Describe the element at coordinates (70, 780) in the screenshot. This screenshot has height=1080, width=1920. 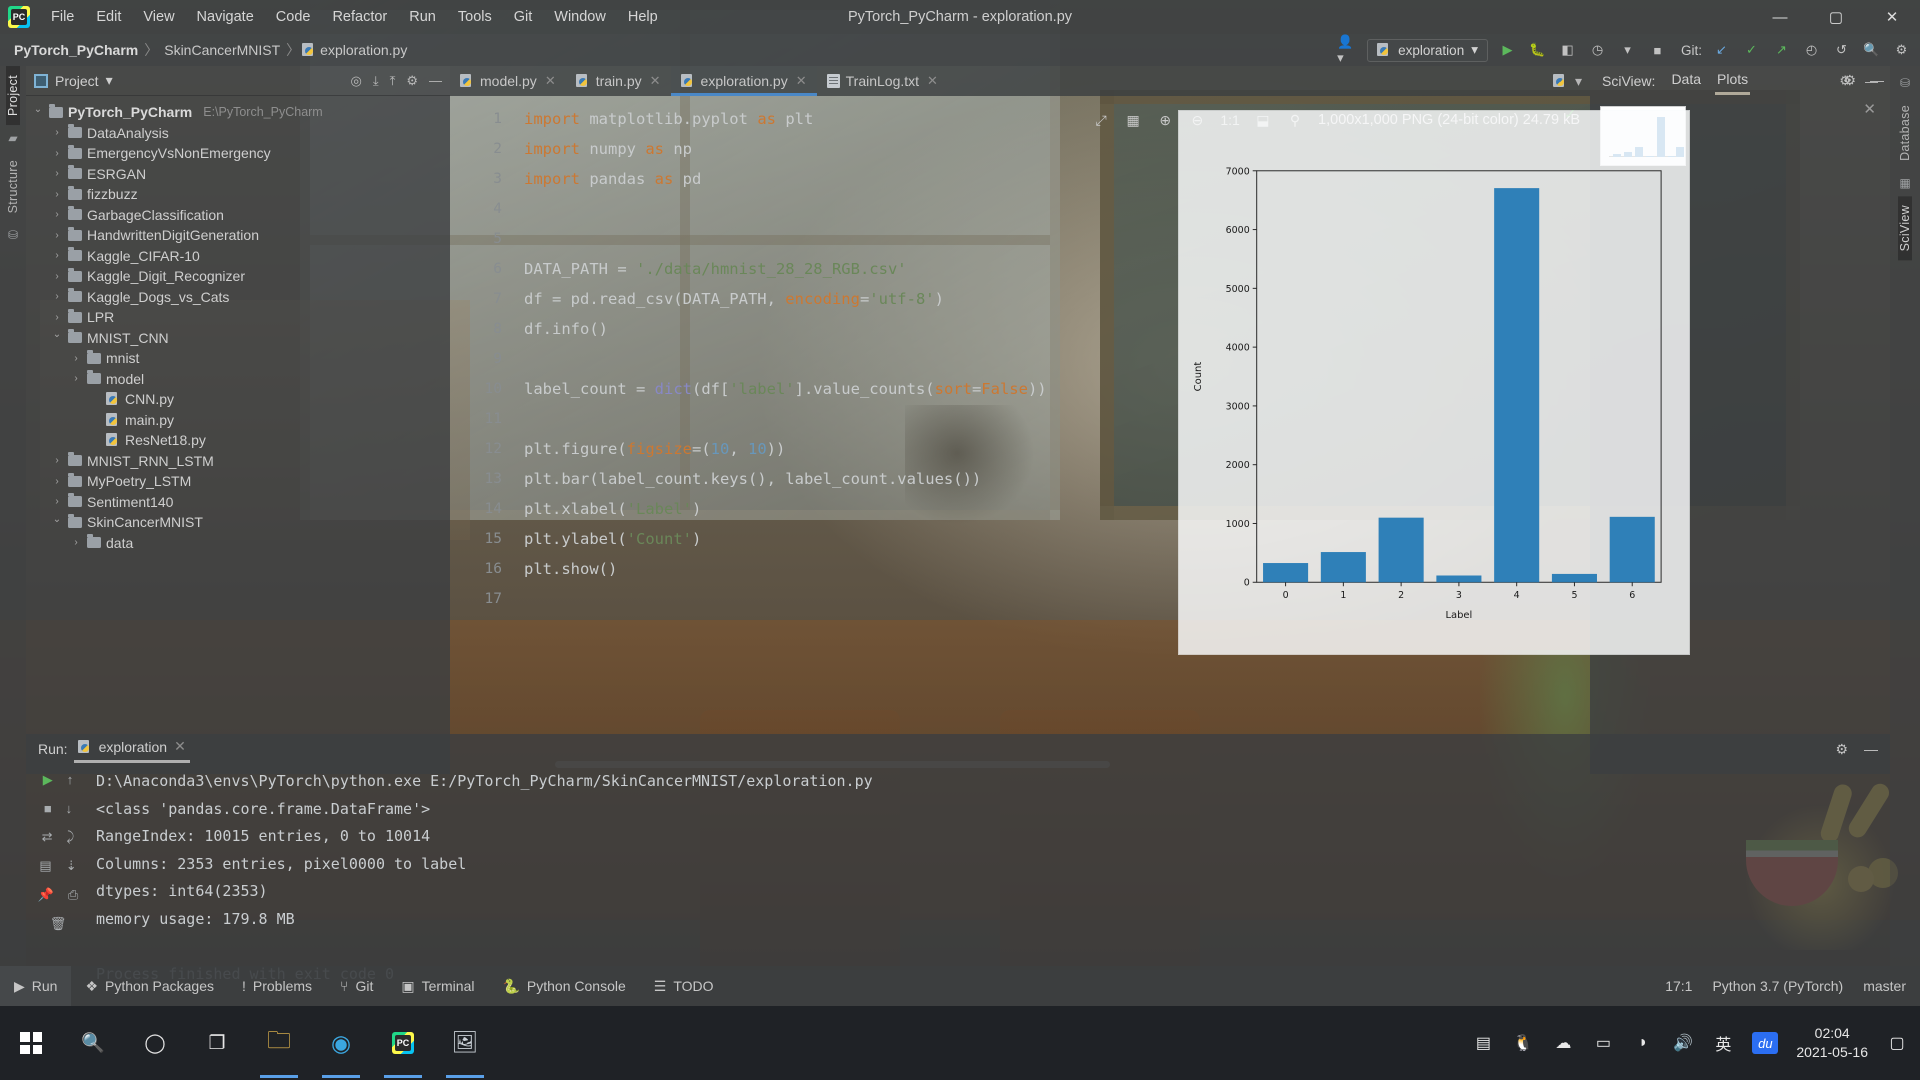
I see `scroll-up-icon: ↑` at that location.